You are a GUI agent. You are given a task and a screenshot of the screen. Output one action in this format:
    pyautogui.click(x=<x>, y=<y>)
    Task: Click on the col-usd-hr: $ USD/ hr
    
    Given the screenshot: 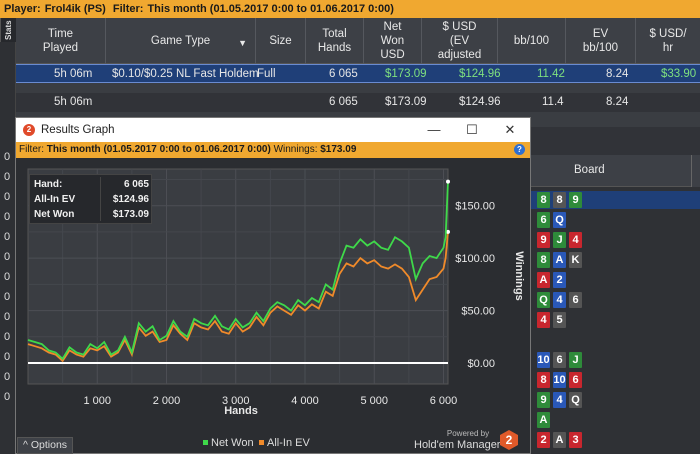 What is the action you would take?
    pyautogui.click(x=668, y=41)
    